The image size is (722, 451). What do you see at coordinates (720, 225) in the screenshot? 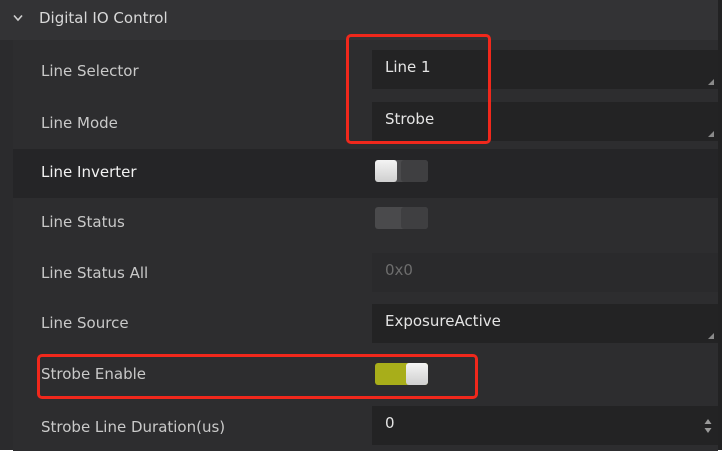
I see `scrollbar` at bounding box center [720, 225].